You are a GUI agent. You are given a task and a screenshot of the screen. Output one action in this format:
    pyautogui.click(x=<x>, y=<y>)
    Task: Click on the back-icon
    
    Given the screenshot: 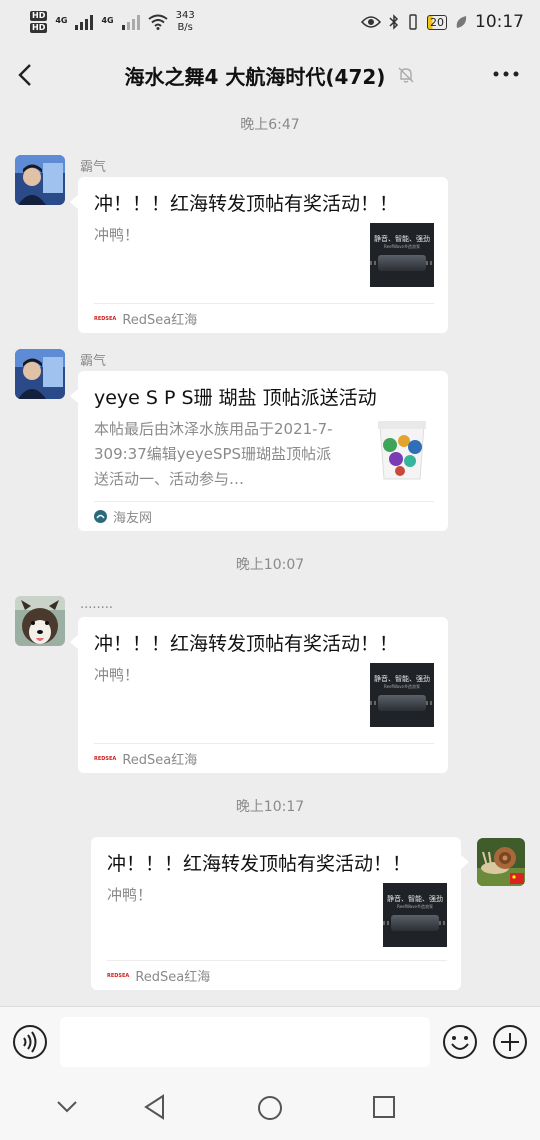 What is the action you would take?
    pyautogui.click(x=26, y=75)
    